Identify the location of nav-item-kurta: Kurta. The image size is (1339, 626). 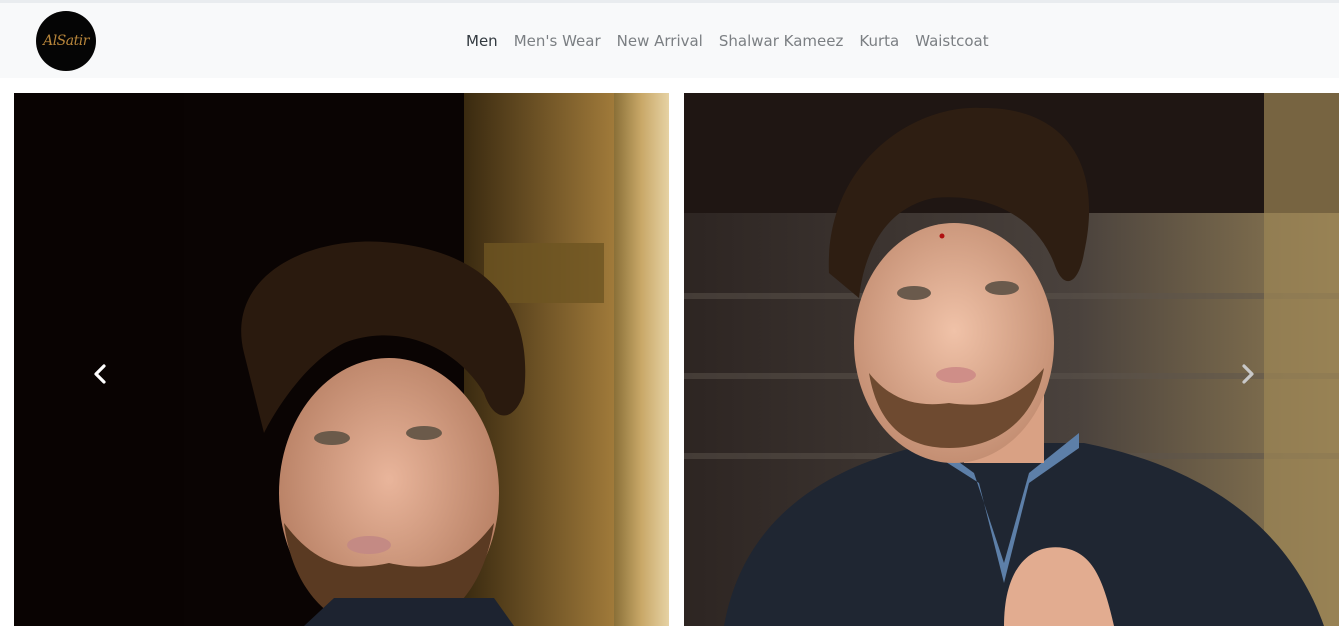
(879, 41).